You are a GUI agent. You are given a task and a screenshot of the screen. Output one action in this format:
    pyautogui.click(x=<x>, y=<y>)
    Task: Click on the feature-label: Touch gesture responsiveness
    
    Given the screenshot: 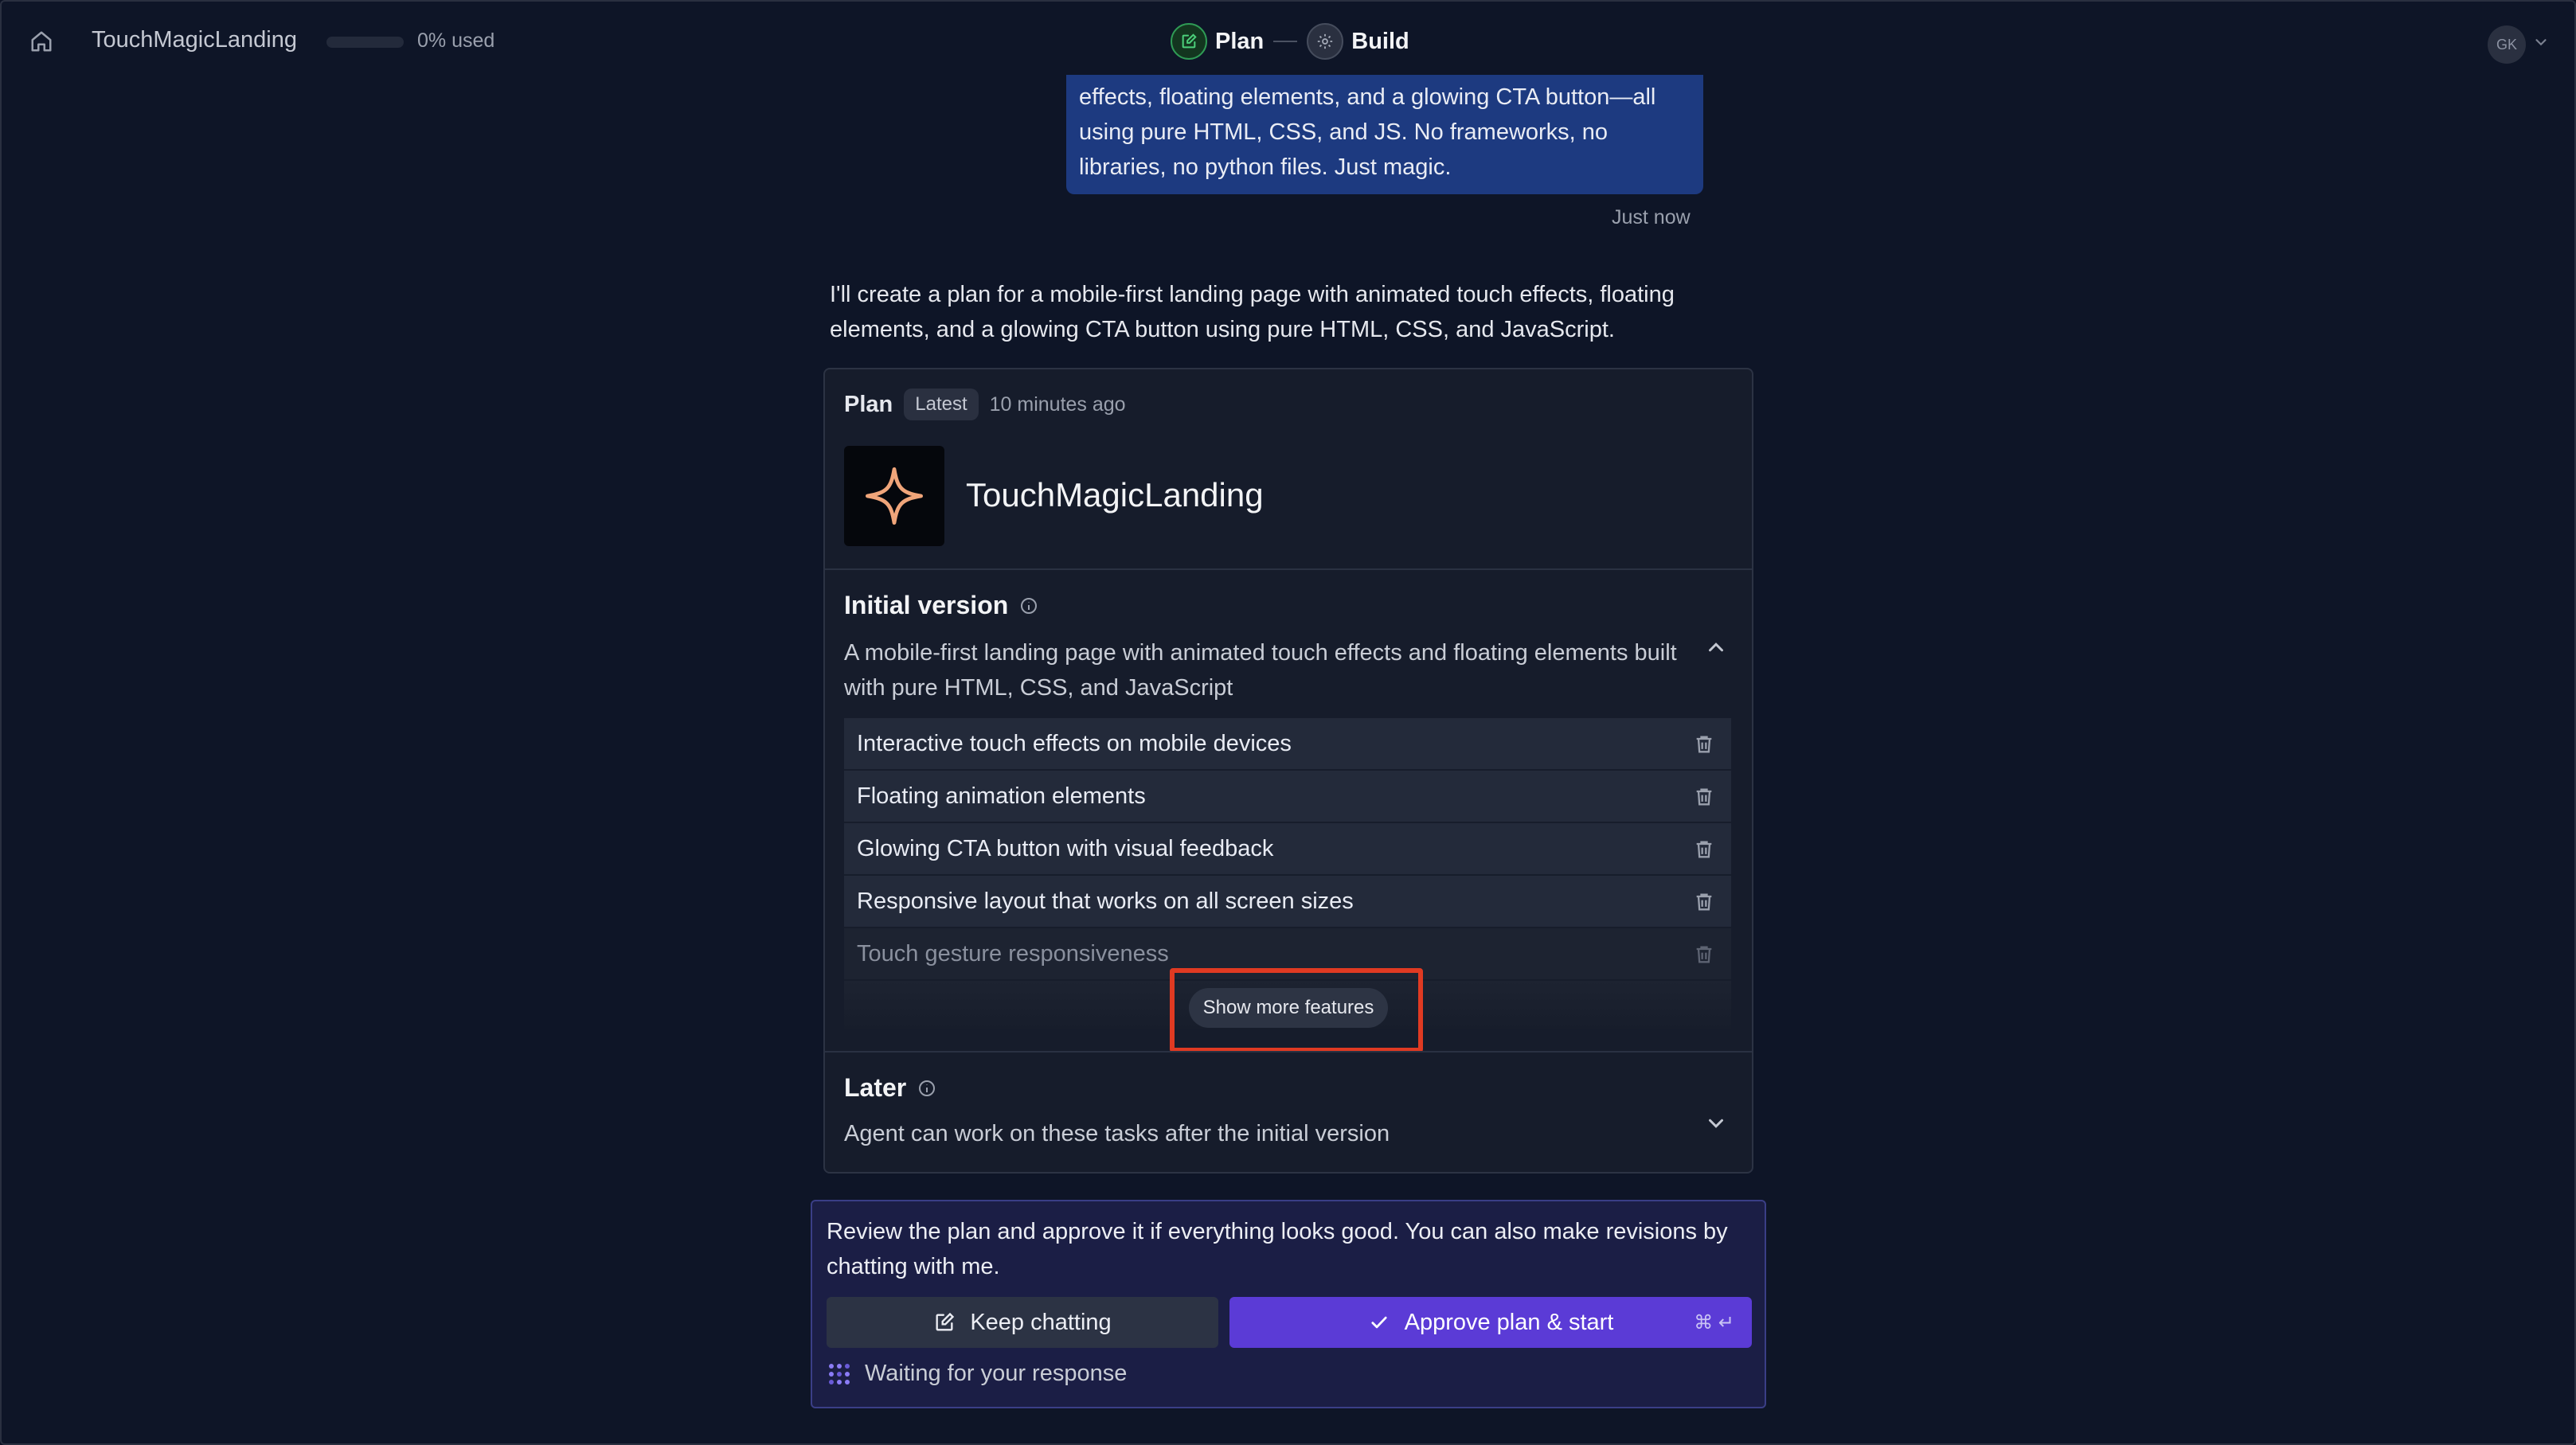 What is the action you would take?
    pyautogui.click(x=1013, y=953)
    